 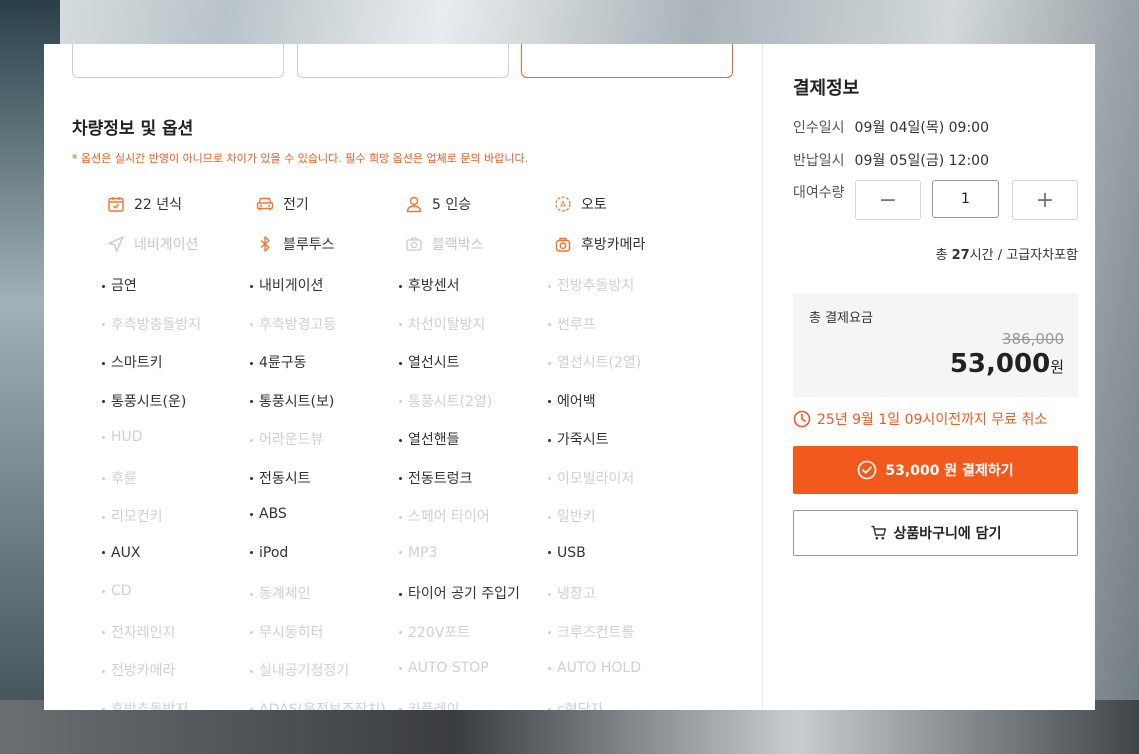 What do you see at coordinates (145, 704) in the screenshot?
I see `option-item: 후방추돌방지` at bounding box center [145, 704].